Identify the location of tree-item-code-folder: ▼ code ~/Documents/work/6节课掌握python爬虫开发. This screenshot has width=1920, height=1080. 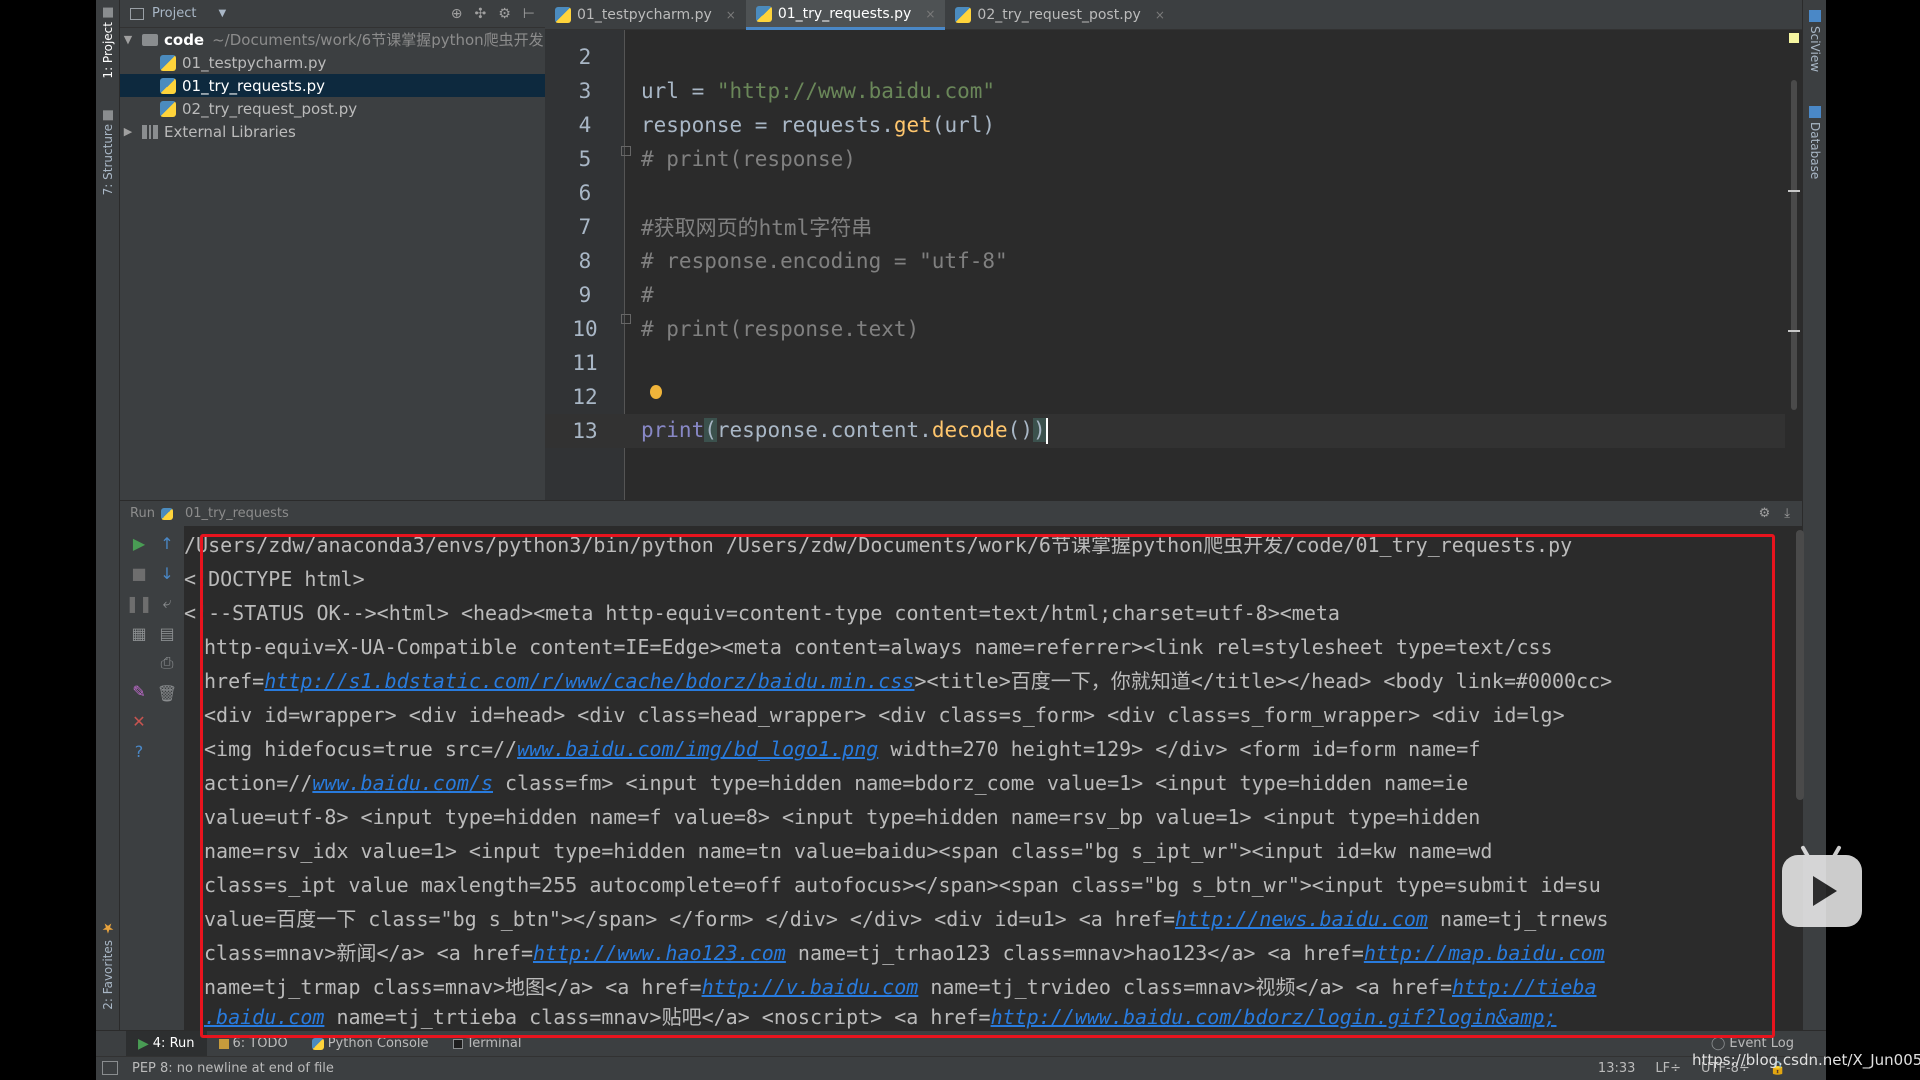
(332, 39).